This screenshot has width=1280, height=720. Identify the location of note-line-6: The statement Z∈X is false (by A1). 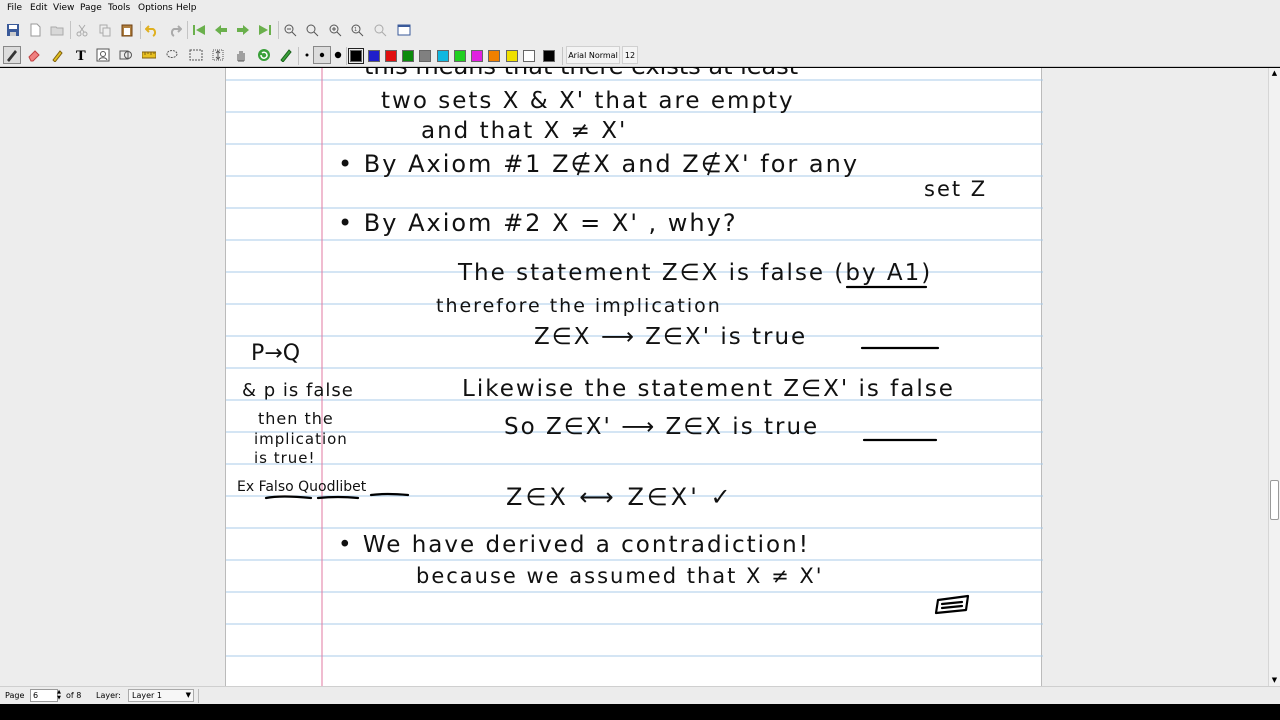
(694, 273).